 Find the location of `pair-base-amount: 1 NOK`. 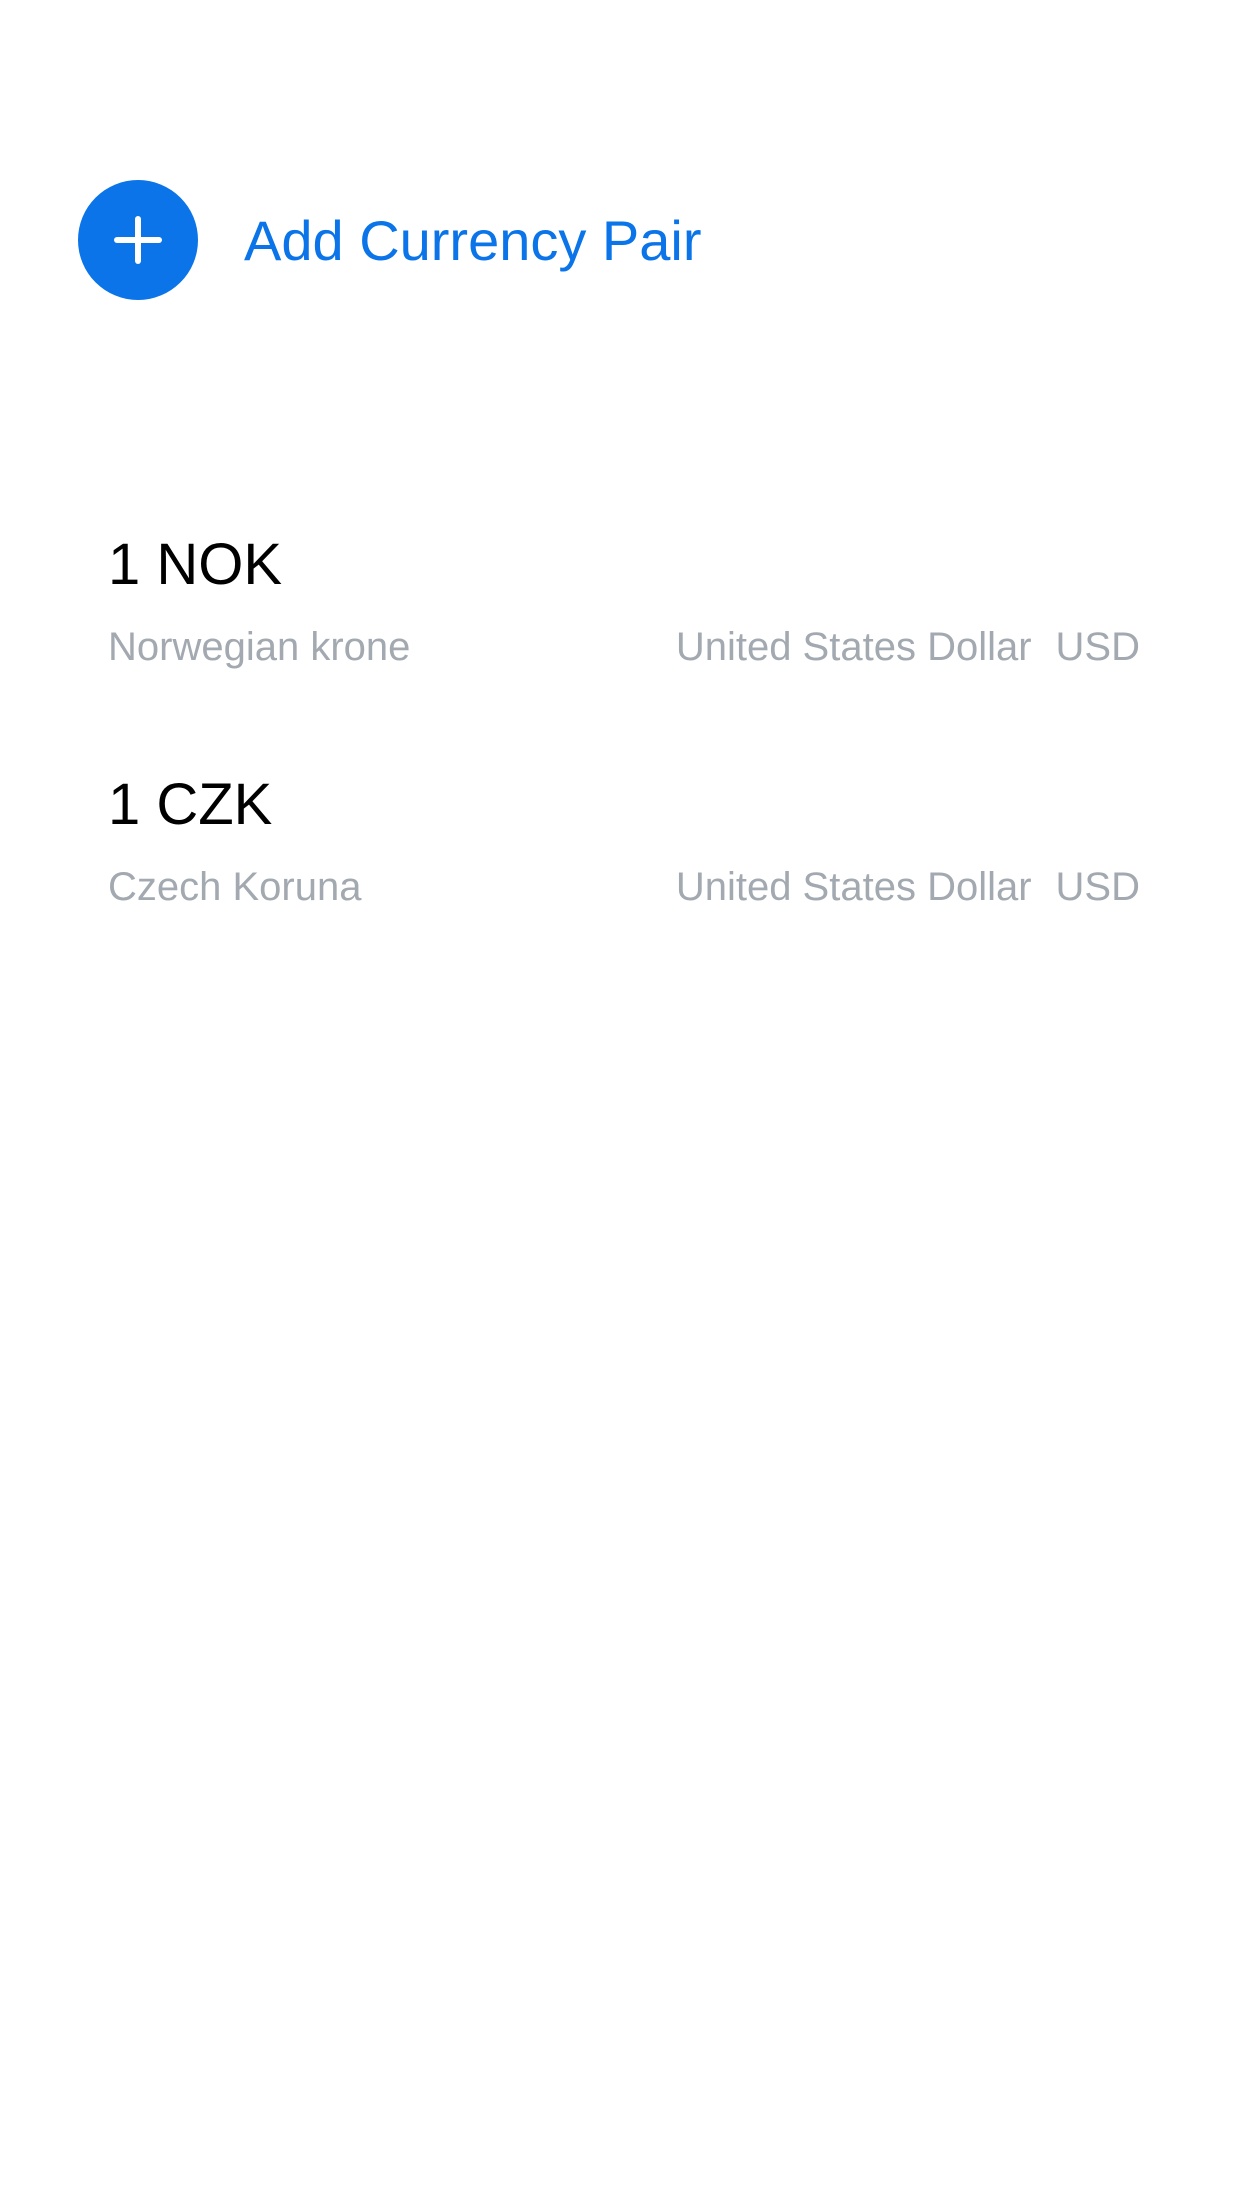

pair-base-amount: 1 NOK is located at coordinates (195, 564).